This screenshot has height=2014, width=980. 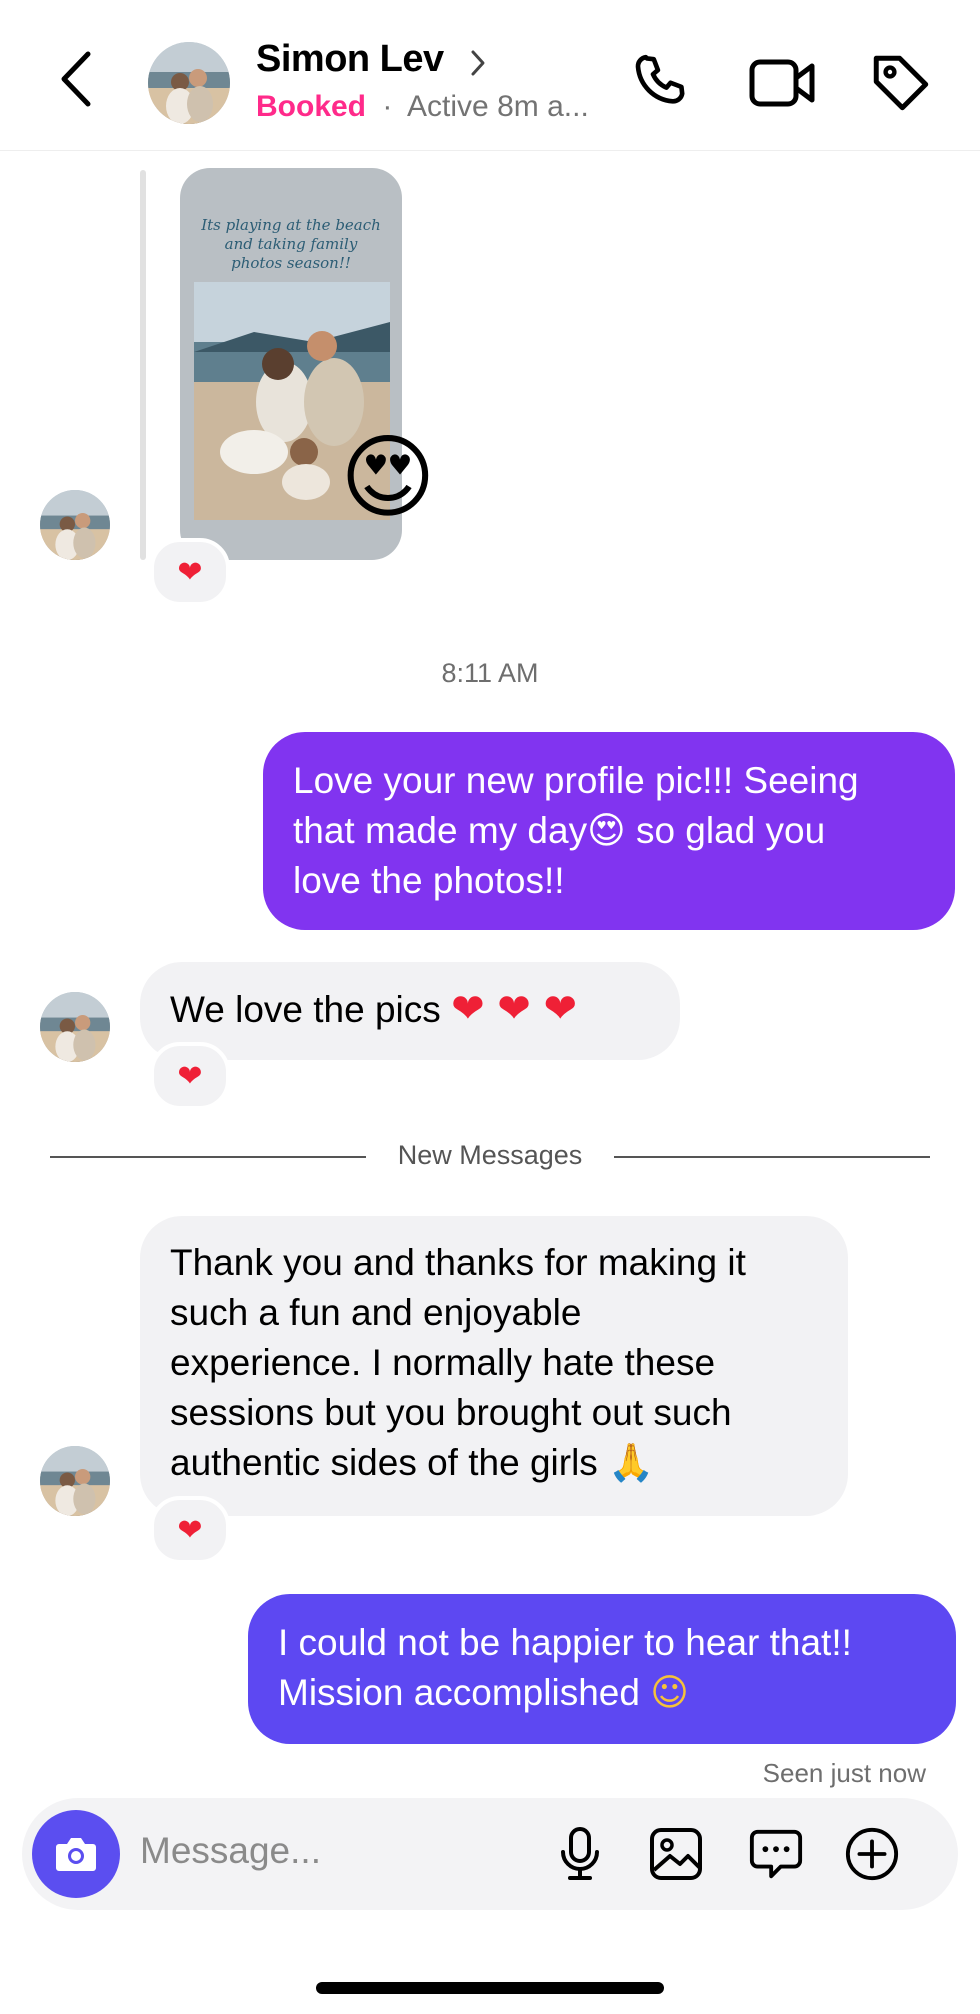 I want to click on new-messages-label: New Messages, so click(x=490, y=1155).